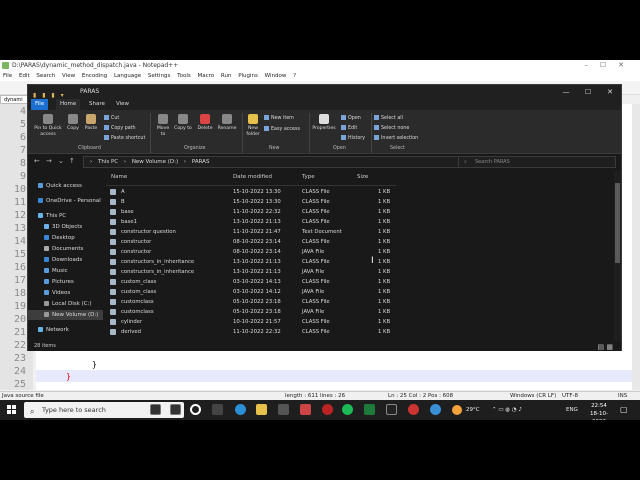 The image size is (640, 480). Describe the element at coordinates (572, 410) in the screenshot. I see `input-language: ENG` at that location.